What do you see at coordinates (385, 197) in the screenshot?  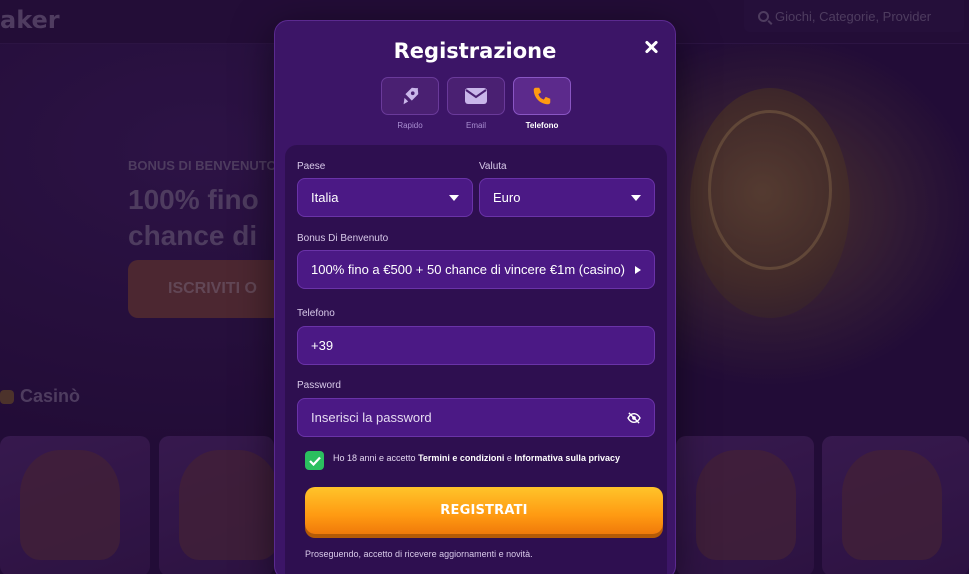 I see `country-select: Italia` at bounding box center [385, 197].